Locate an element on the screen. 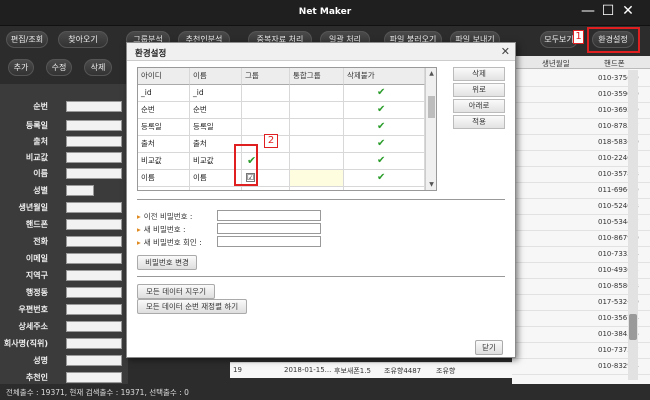  name-cell: 등록일 is located at coordinates (216, 127).